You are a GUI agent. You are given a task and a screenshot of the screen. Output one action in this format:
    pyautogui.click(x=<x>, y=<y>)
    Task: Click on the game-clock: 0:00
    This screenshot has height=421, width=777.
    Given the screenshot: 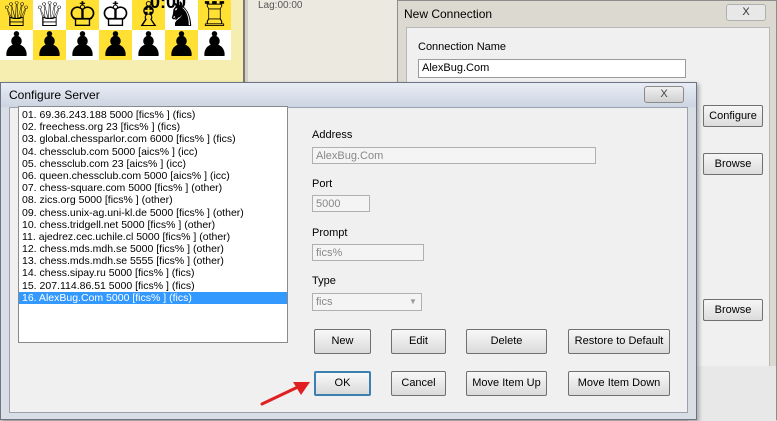 What is the action you would take?
    pyautogui.click(x=168, y=6)
    